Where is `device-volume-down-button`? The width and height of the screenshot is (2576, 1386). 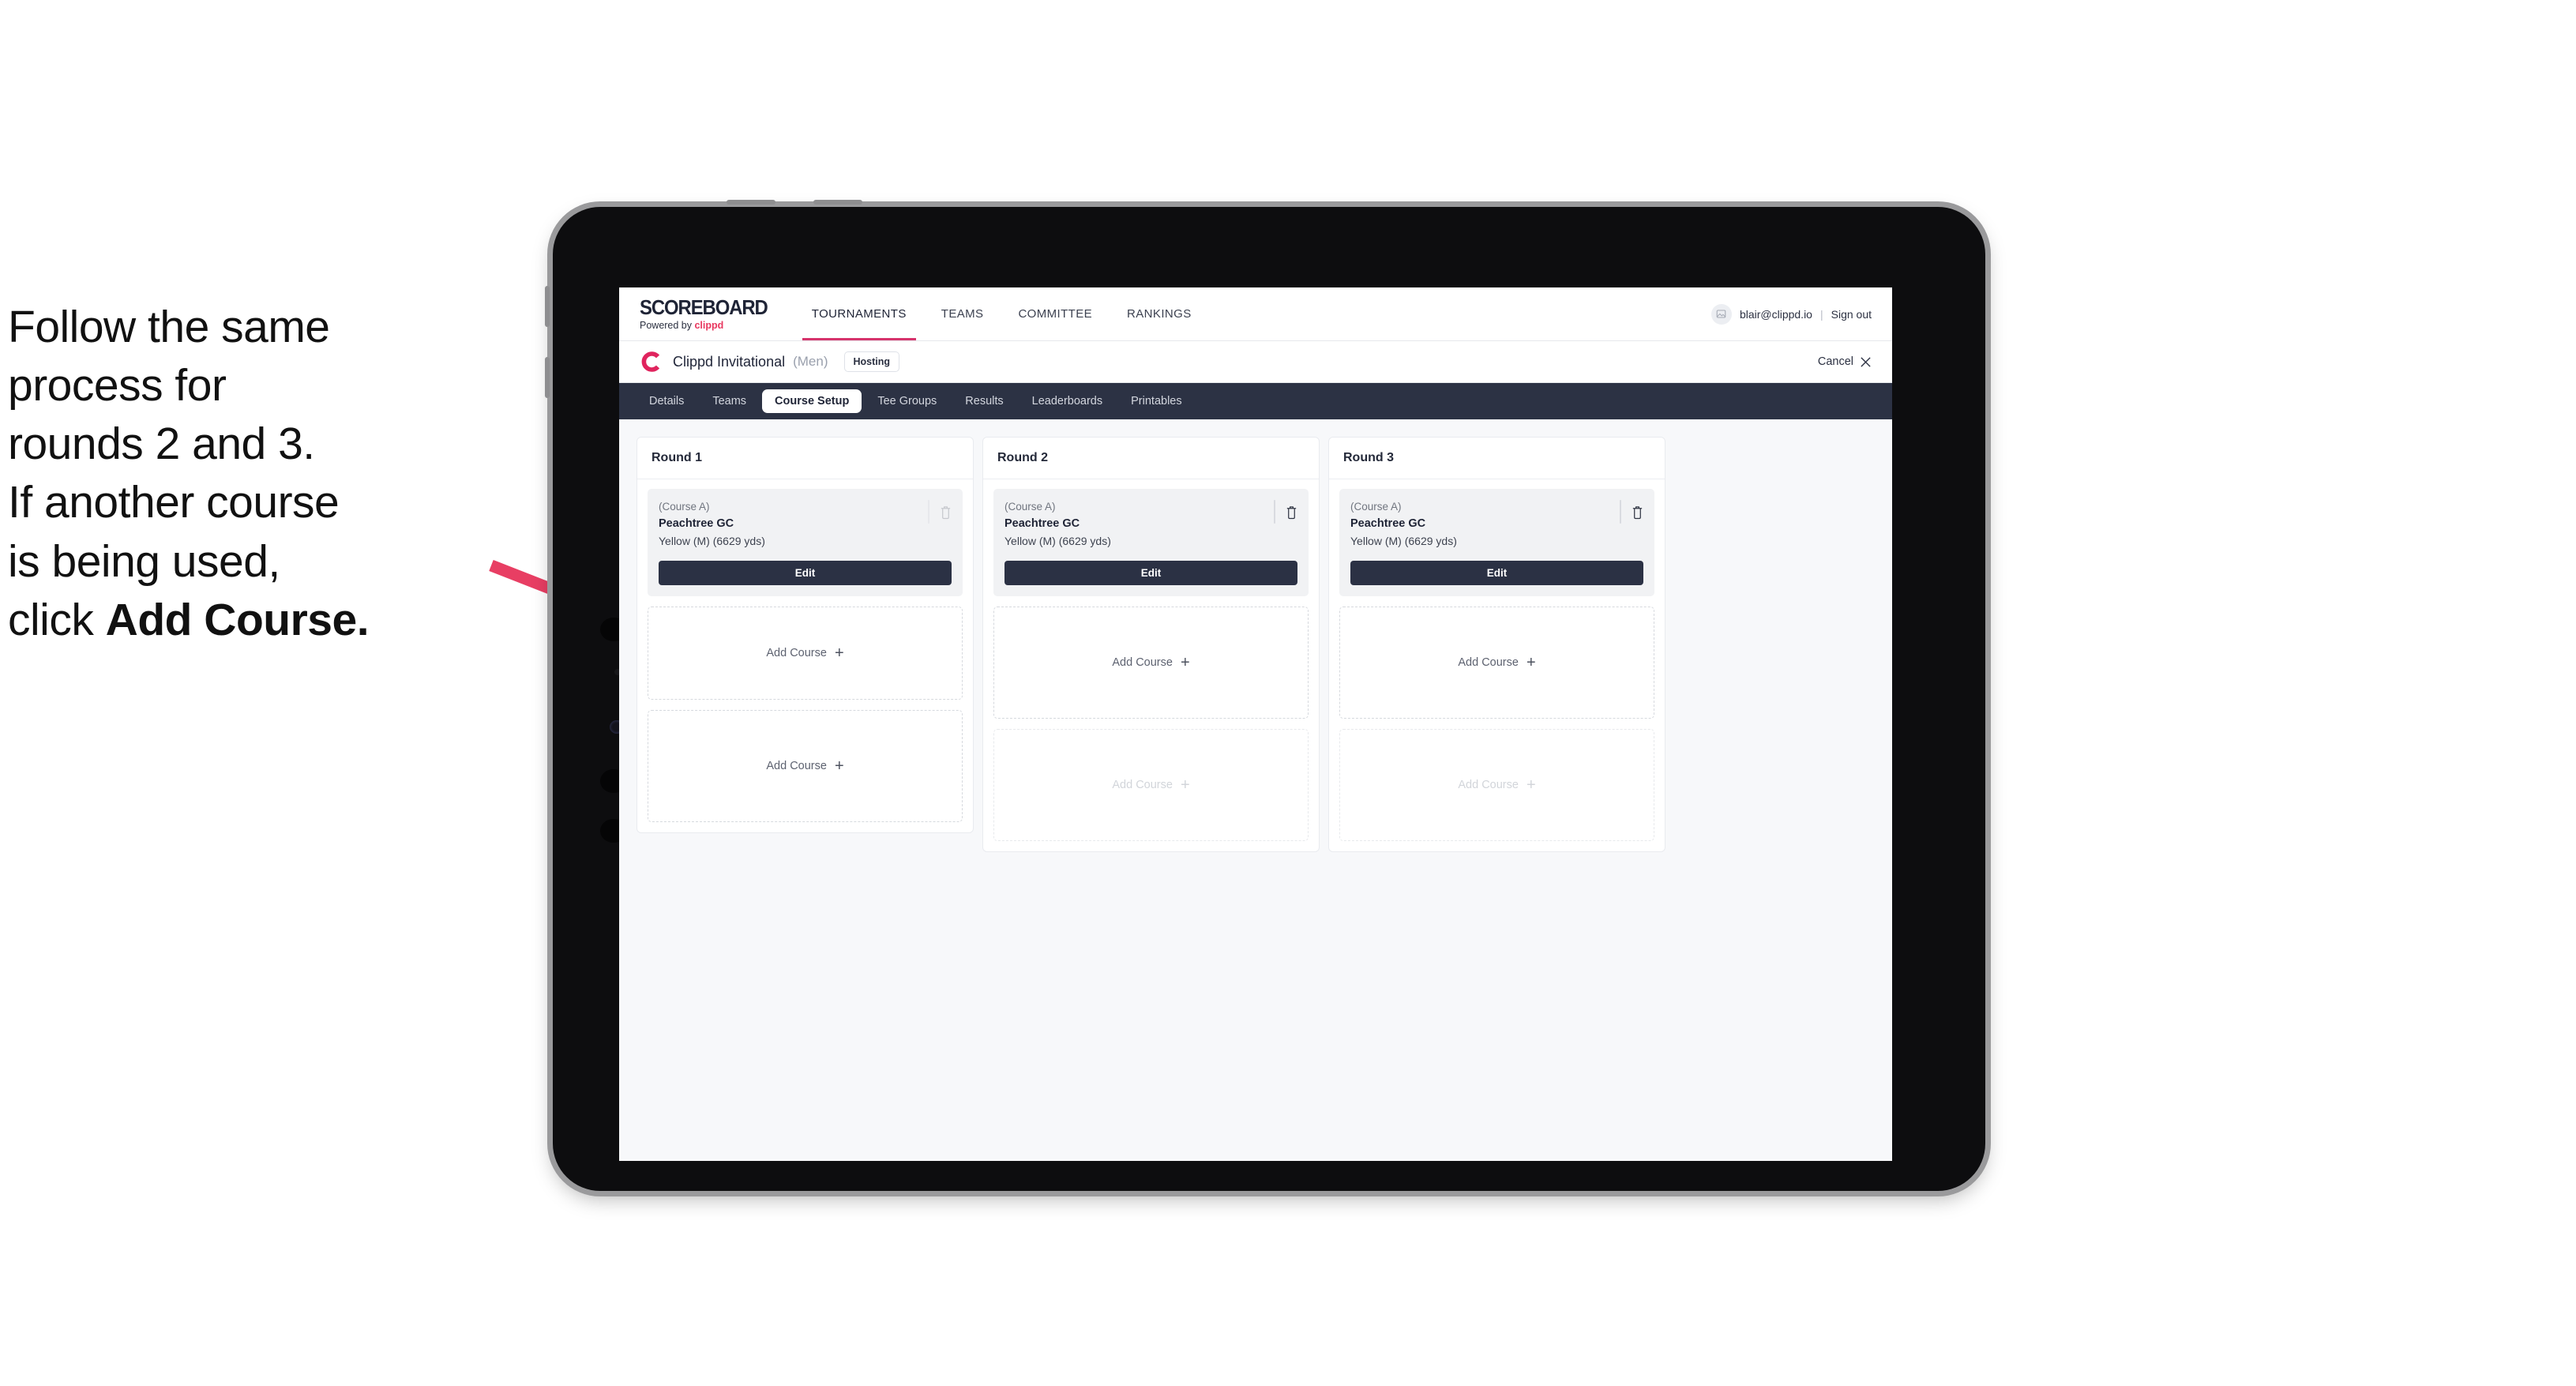 device-volume-down-button is located at coordinates (547, 377).